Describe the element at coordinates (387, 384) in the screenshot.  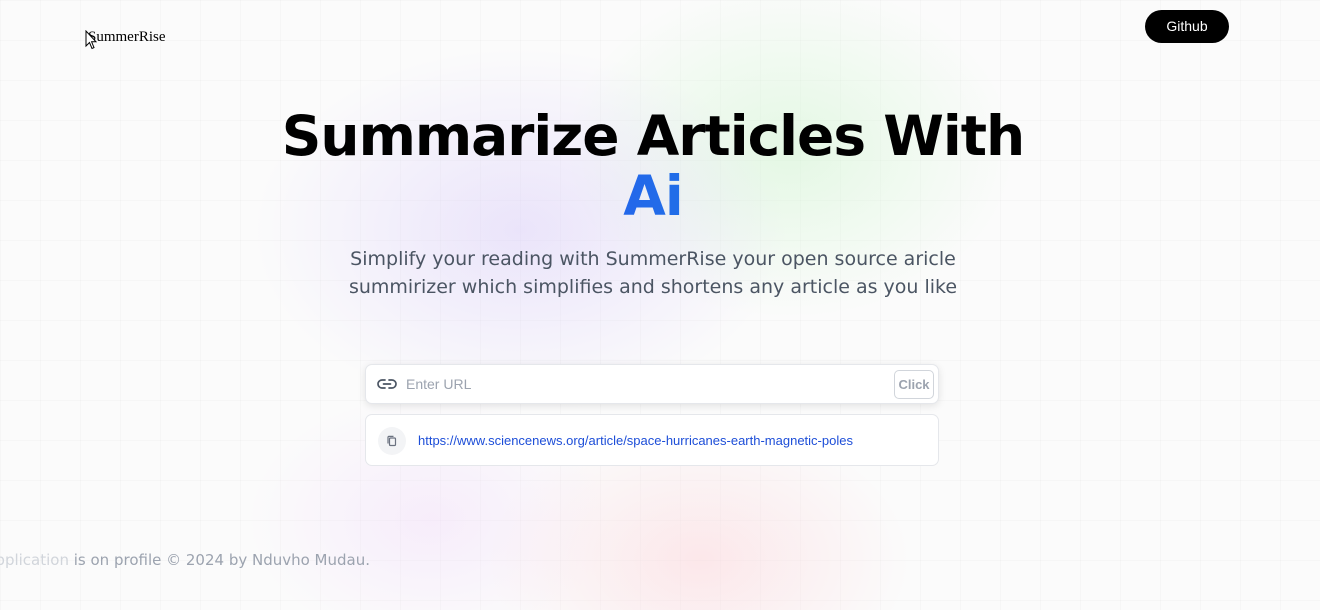
I see `link-icon` at that location.